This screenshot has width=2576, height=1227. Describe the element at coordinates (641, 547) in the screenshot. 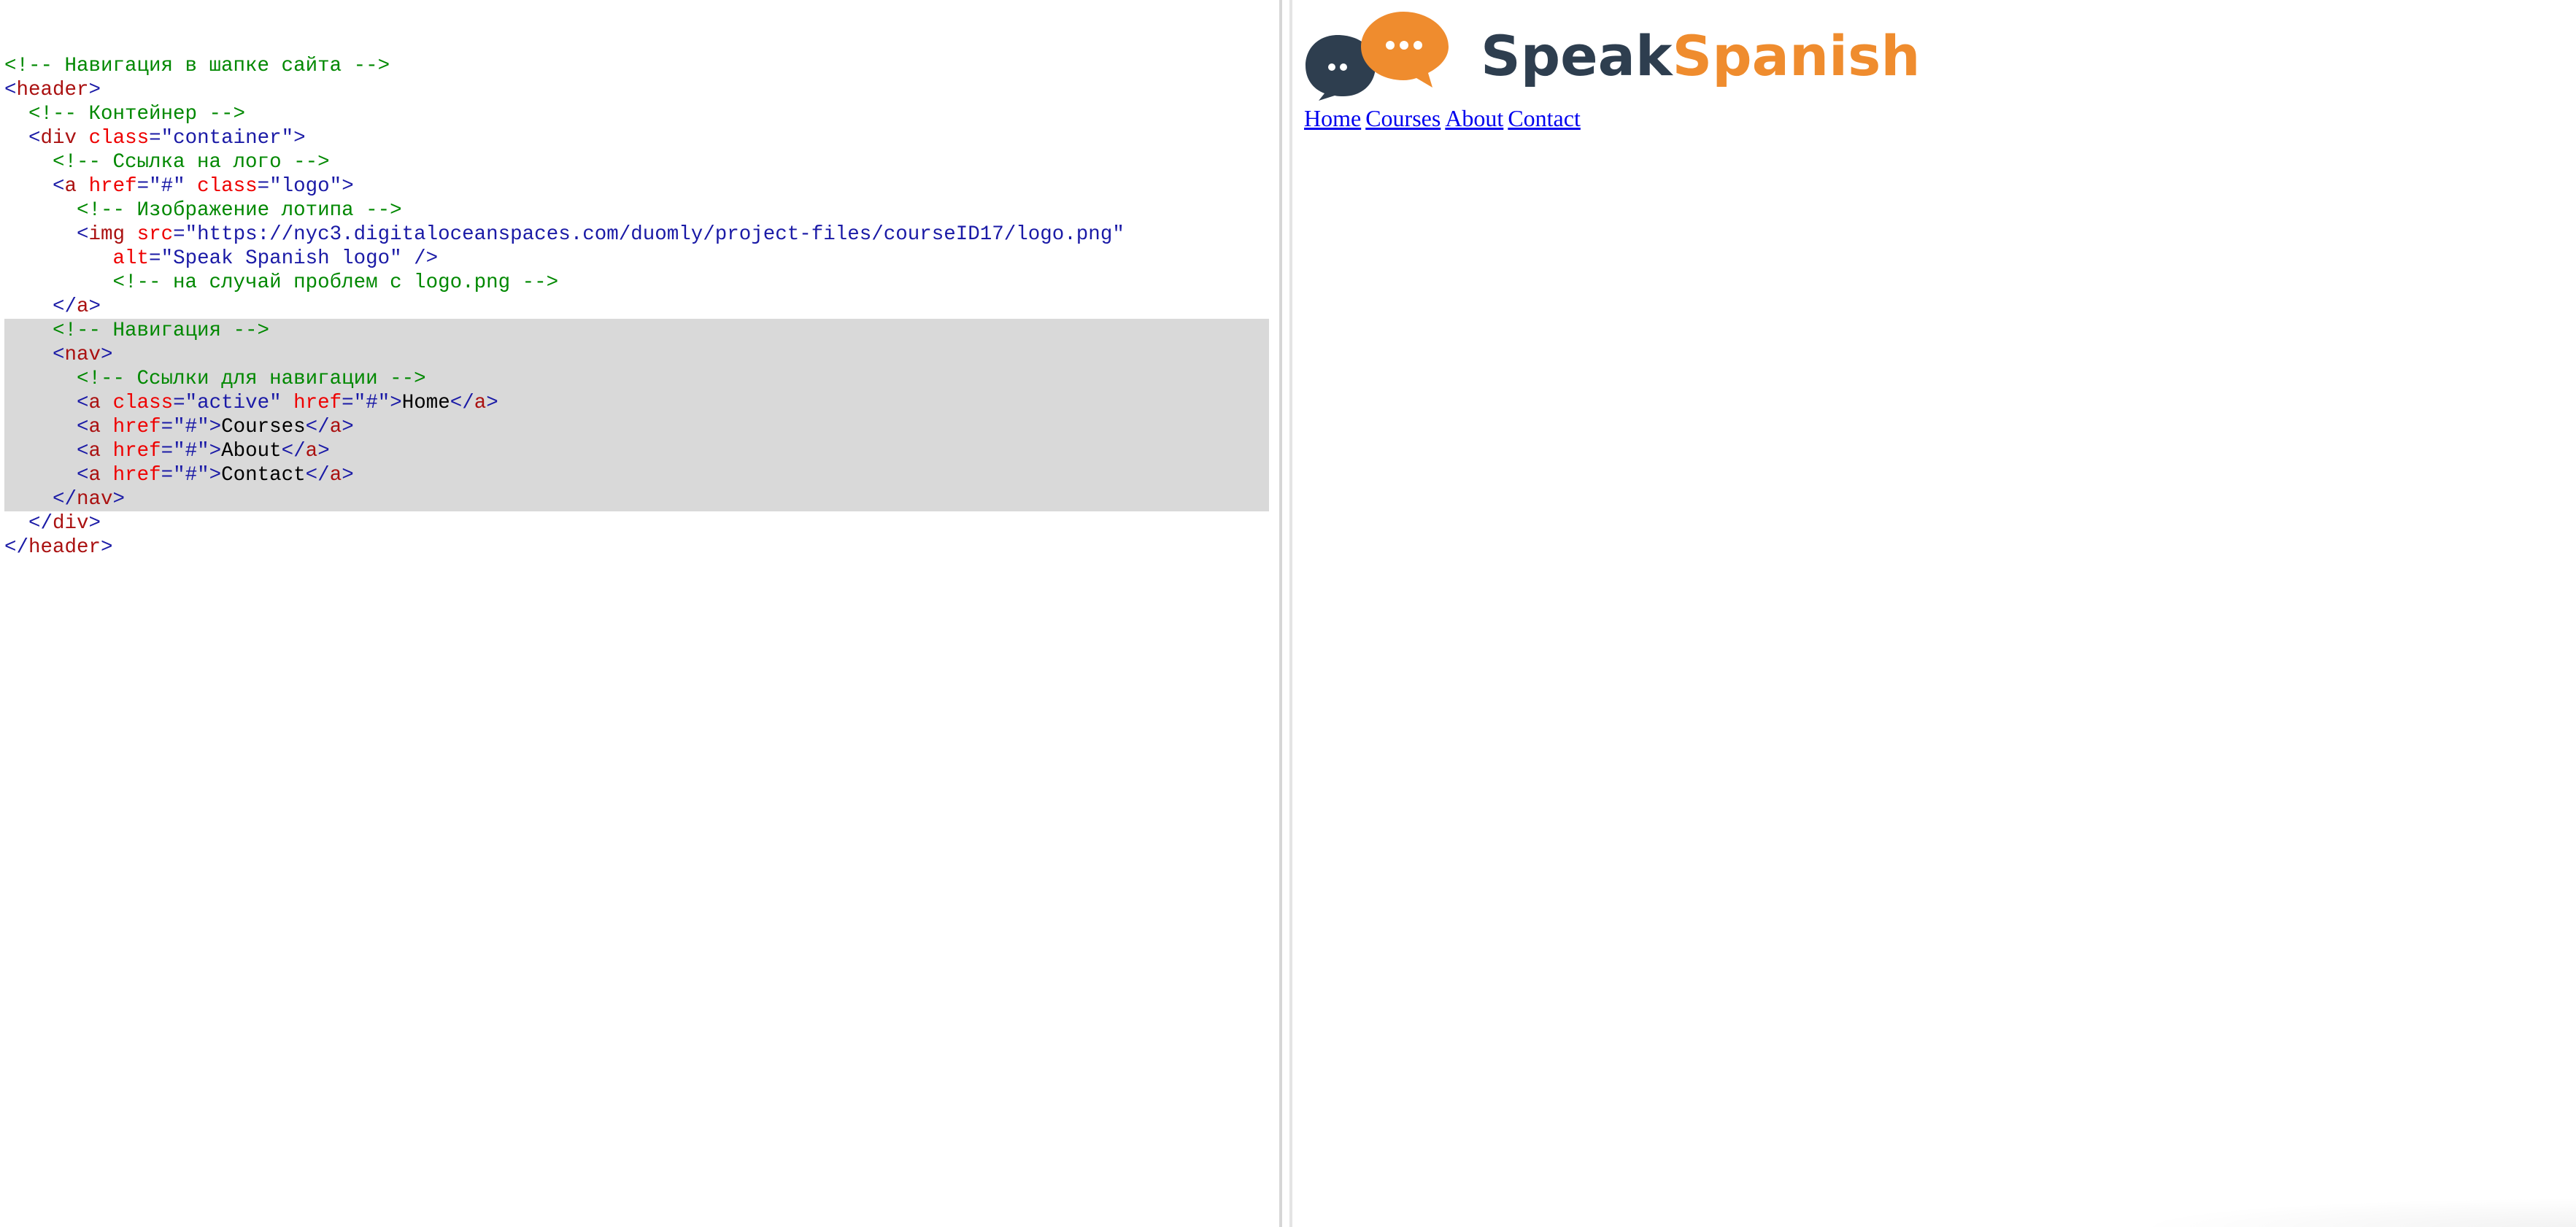

I see `code-line: </header>` at that location.